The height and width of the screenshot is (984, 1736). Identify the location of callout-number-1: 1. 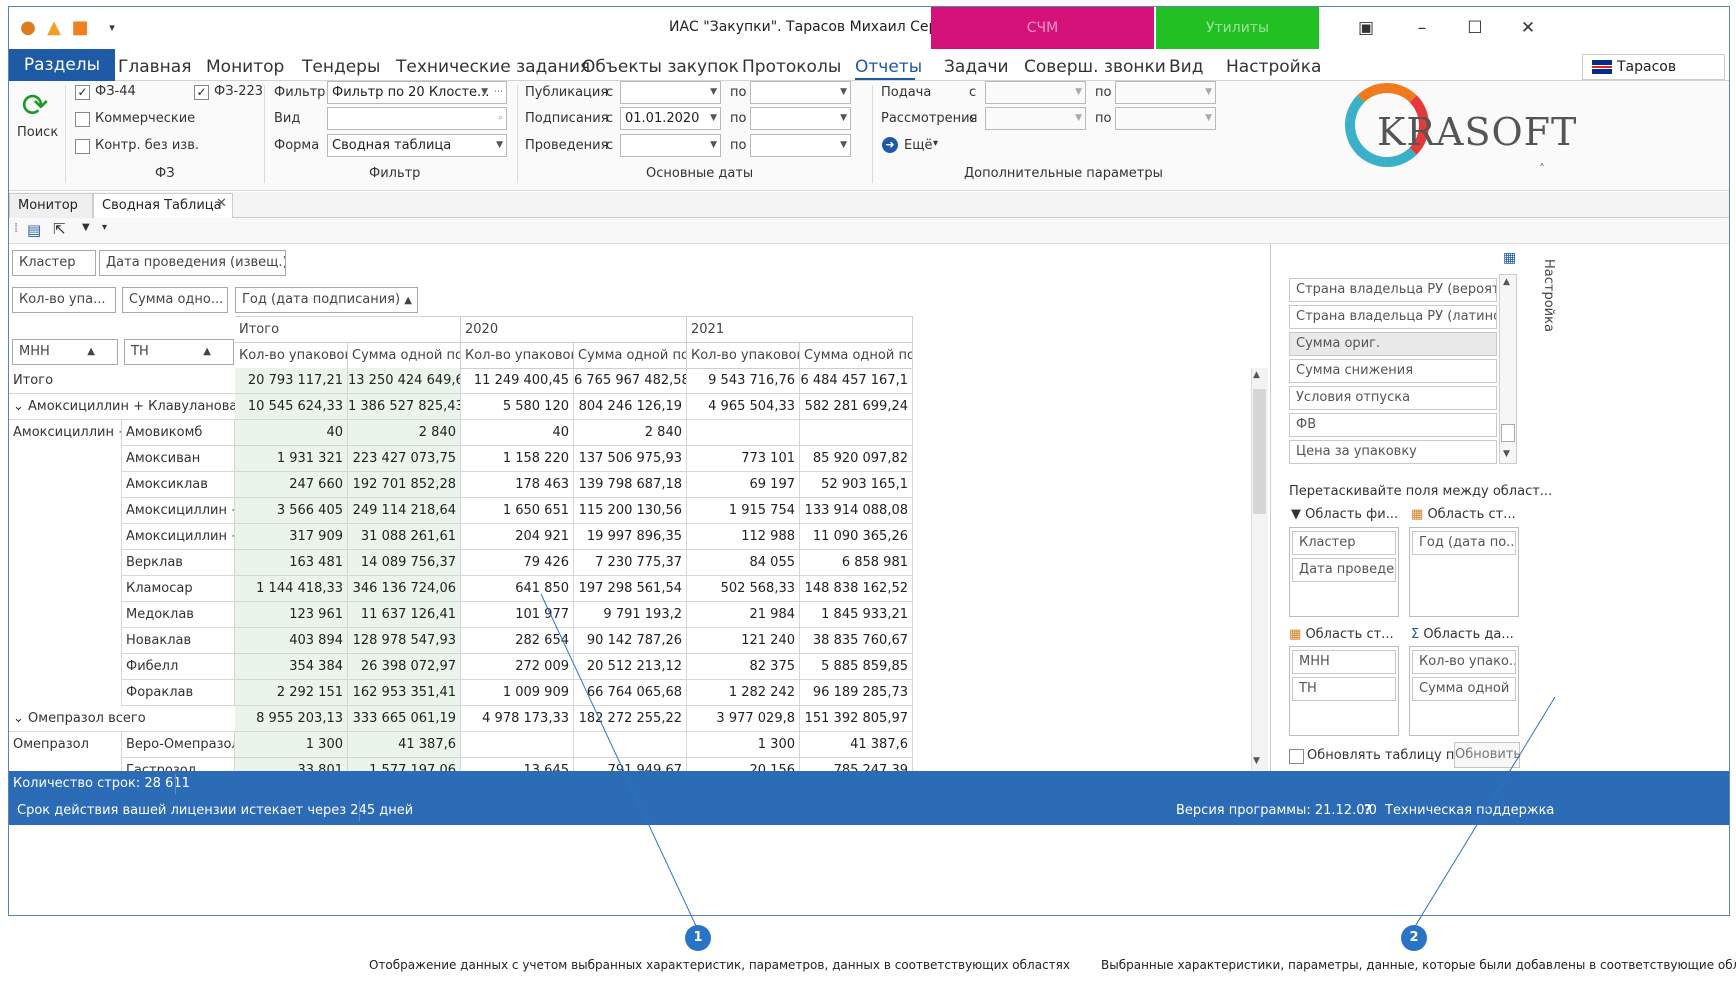
(698, 938).